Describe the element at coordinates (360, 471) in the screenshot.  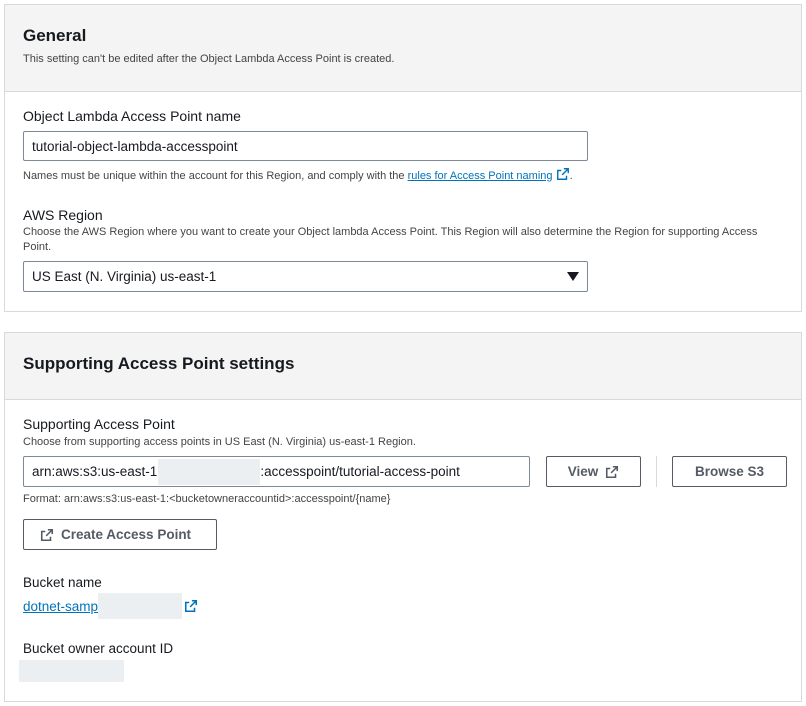
I see `arn-suffix: :accesspoint/tutorial-access-point` at that location.